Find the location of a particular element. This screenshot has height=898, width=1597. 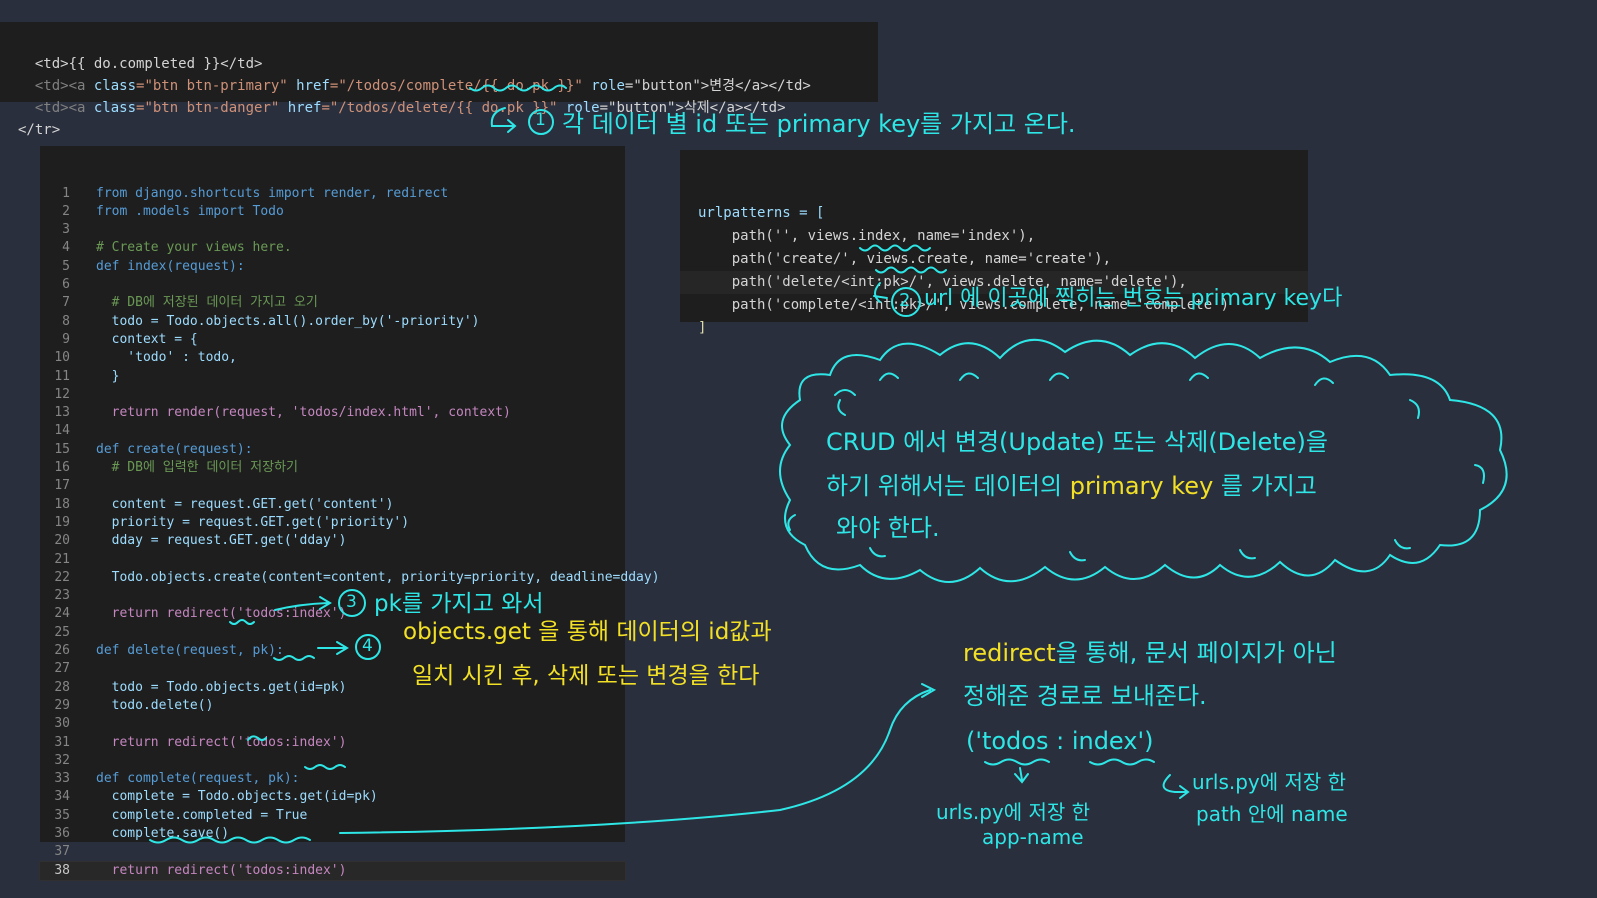

redirect-line-1: redirect을 통해, 문서 페이지가 아닌 is located at coordinates (1150, 650).